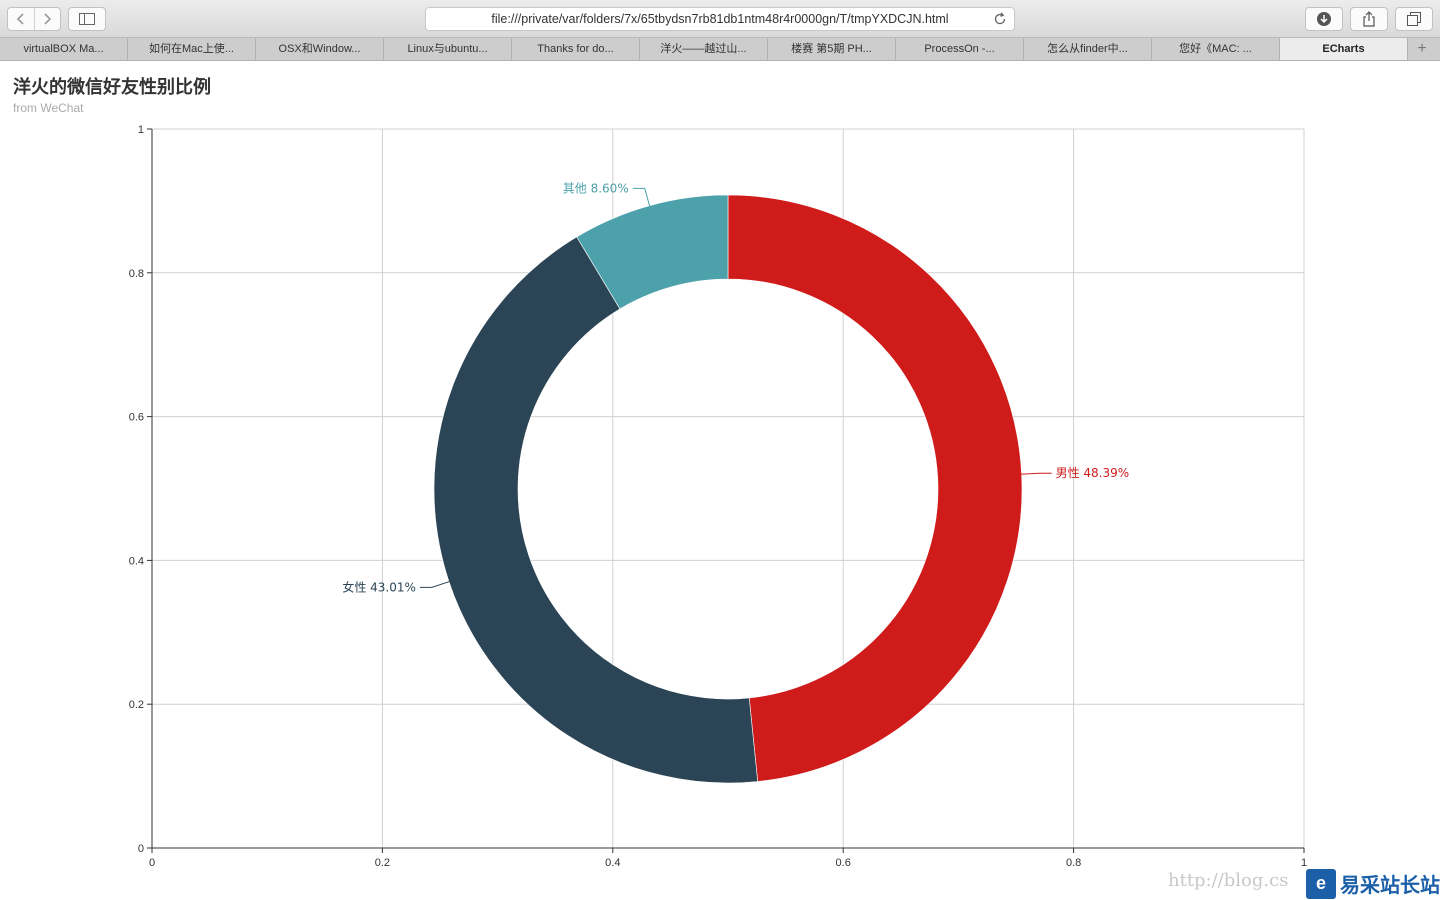 The width and height of the screenshot is (1440, 900). Describe the element at coordinates (141, 849) in the screenshot. I see `y-tick-label: 0` at that location.